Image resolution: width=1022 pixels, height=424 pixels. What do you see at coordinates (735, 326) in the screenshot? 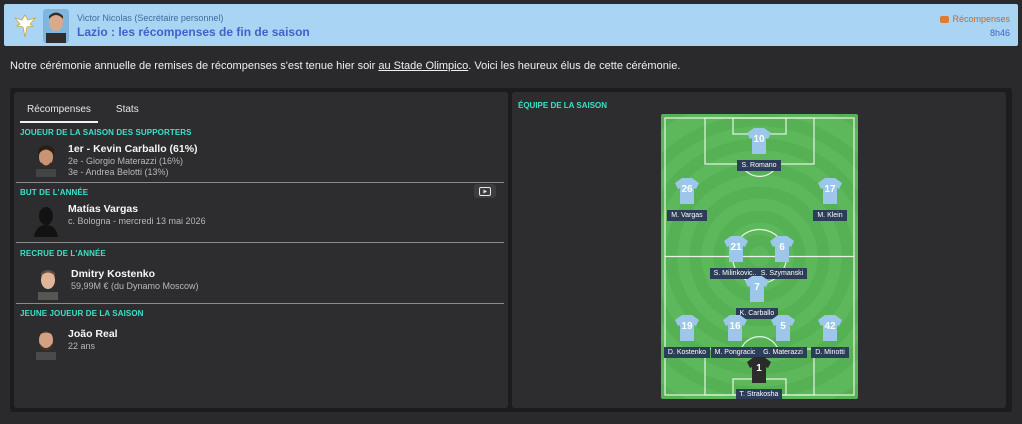
I see `shirt-number: 16` at bounding box center [735, 326].